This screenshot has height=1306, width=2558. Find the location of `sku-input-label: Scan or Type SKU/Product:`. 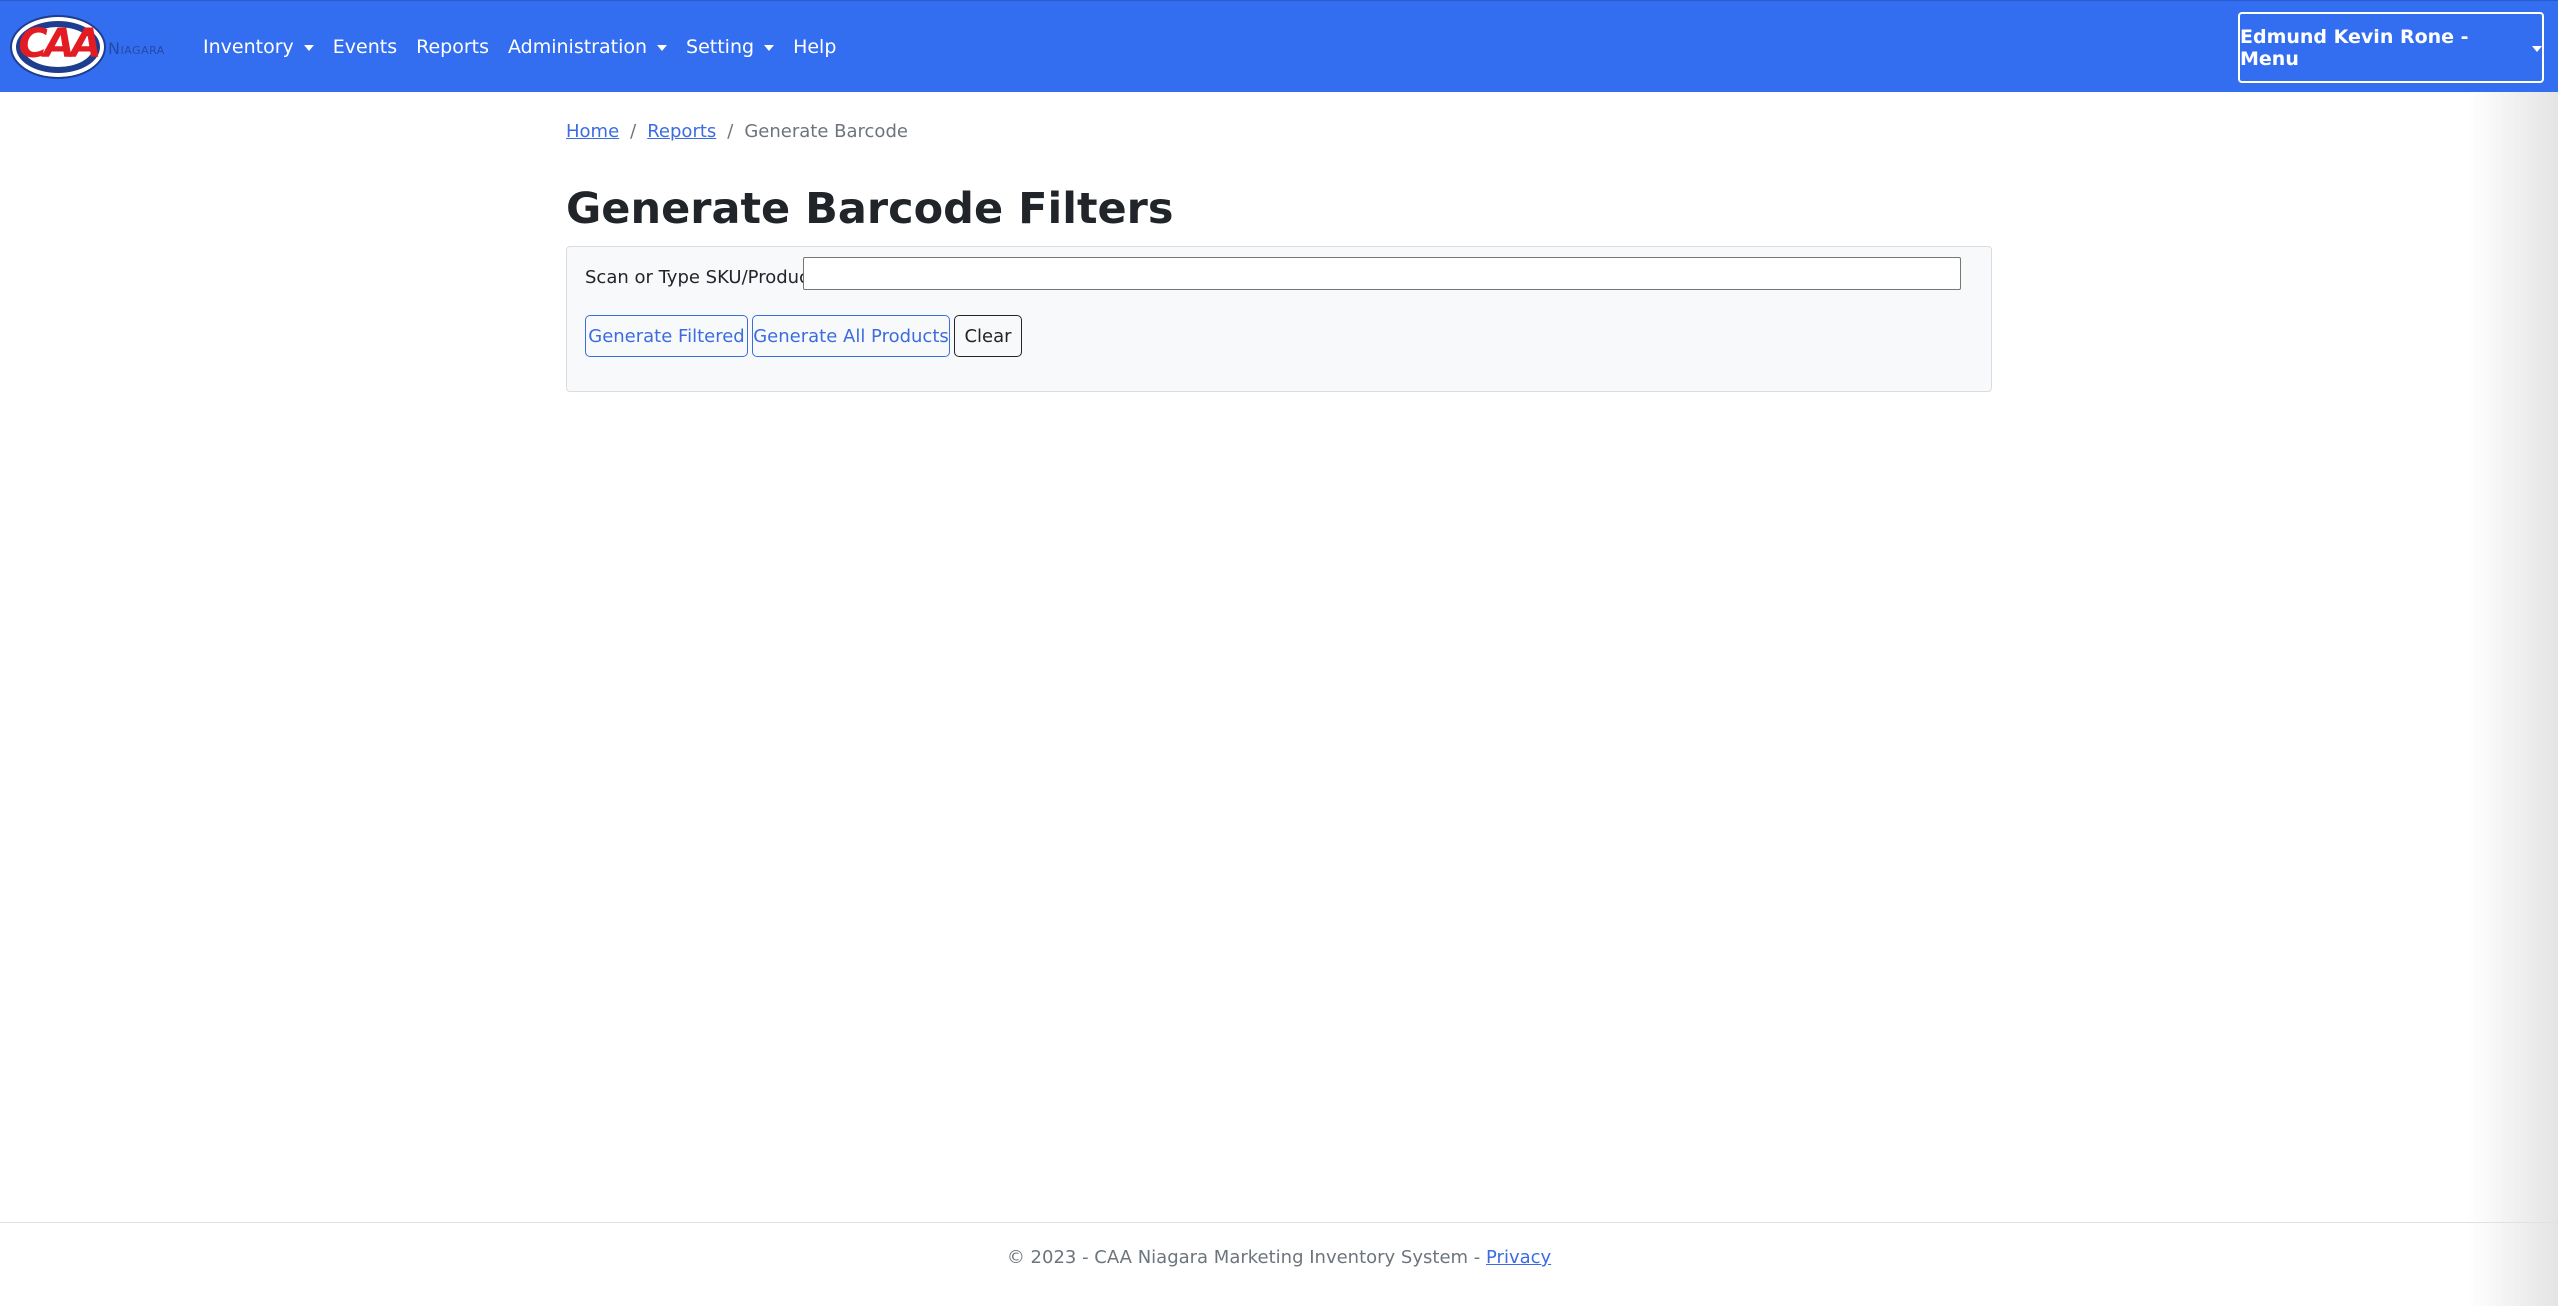

sku-input-label: Scan or Type SKU/Product: is located at coordinates (704, 277).